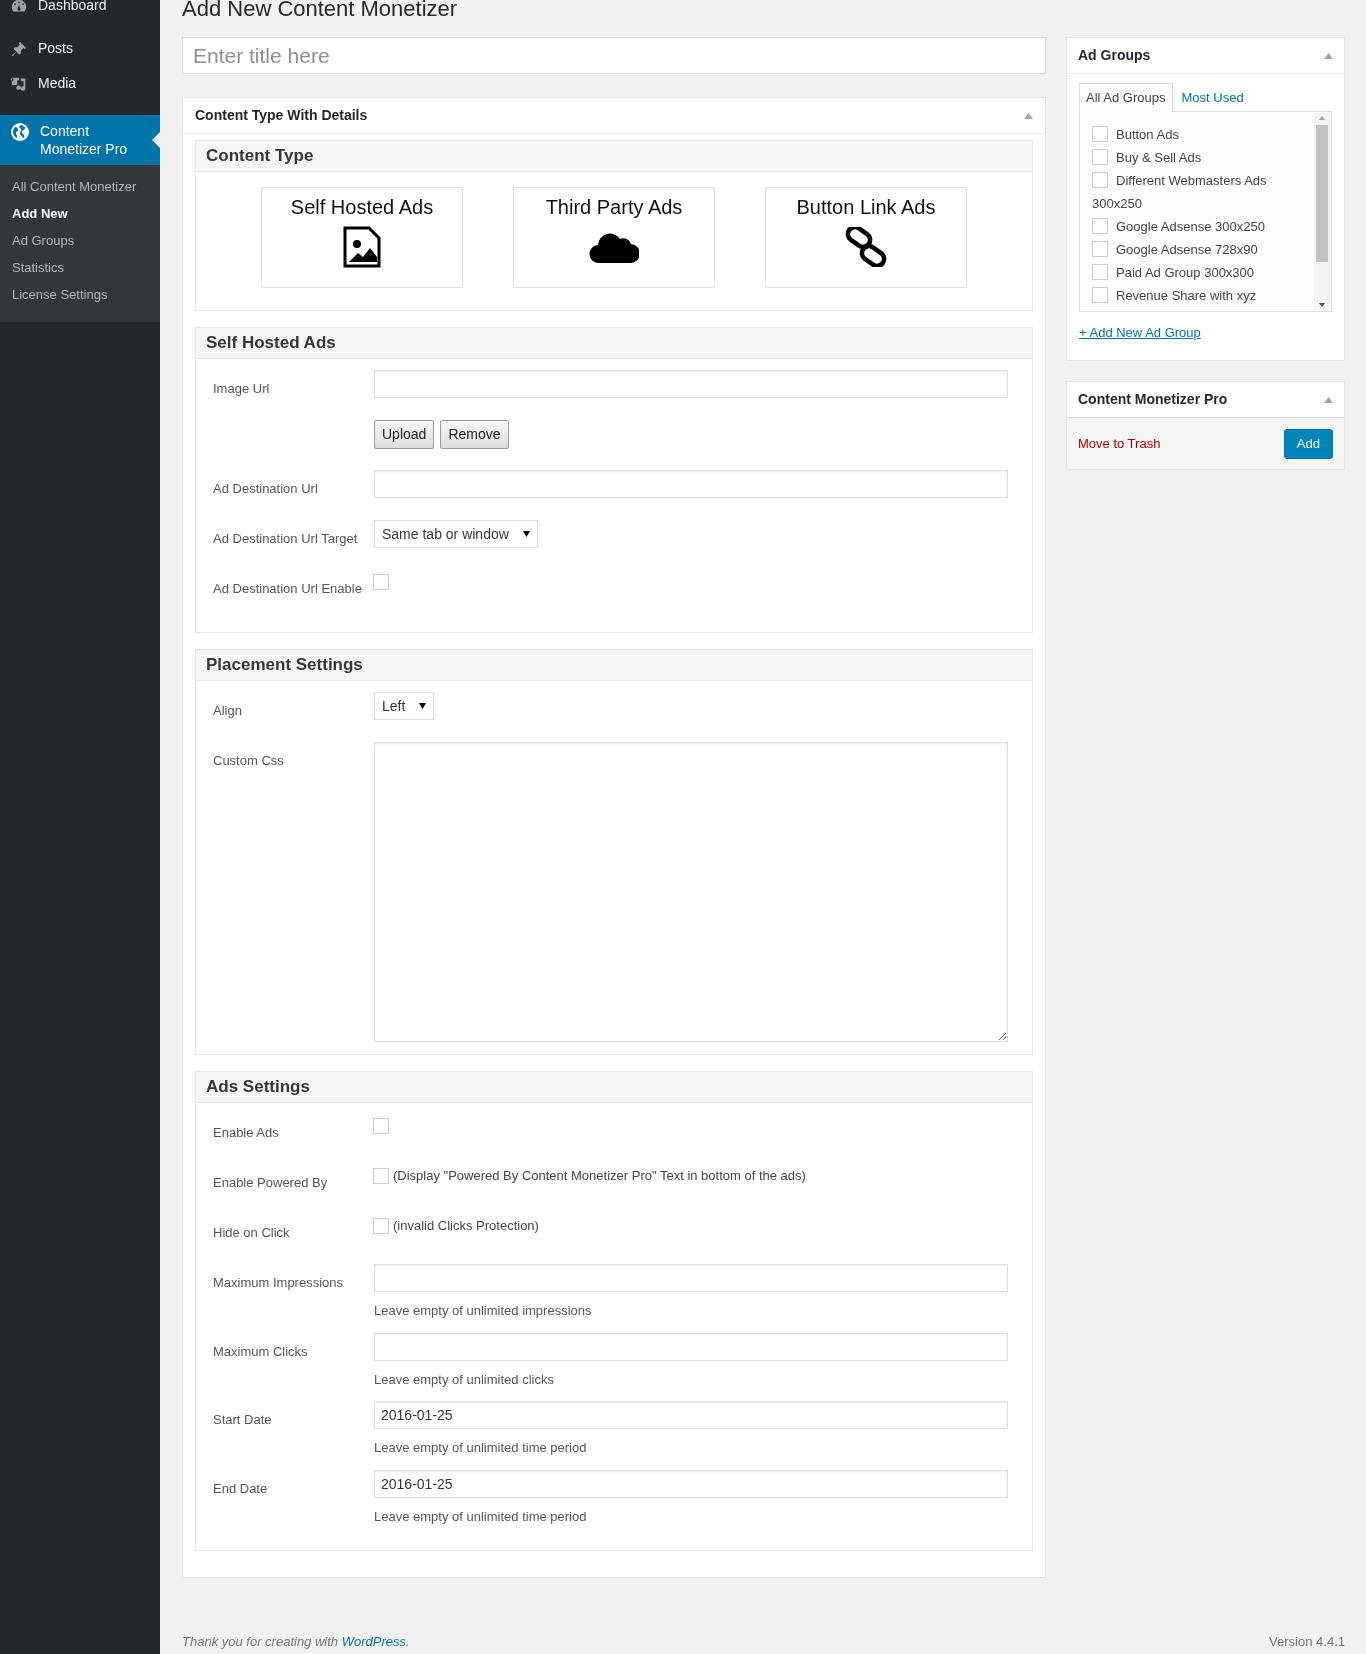 This screenshot has width=1366, height=1654. What do you see at coordinates (1198, 249) in the screenshot?
I see `ad-group-option: Google Adsense 728x90` at bounding box center [1198, 249].